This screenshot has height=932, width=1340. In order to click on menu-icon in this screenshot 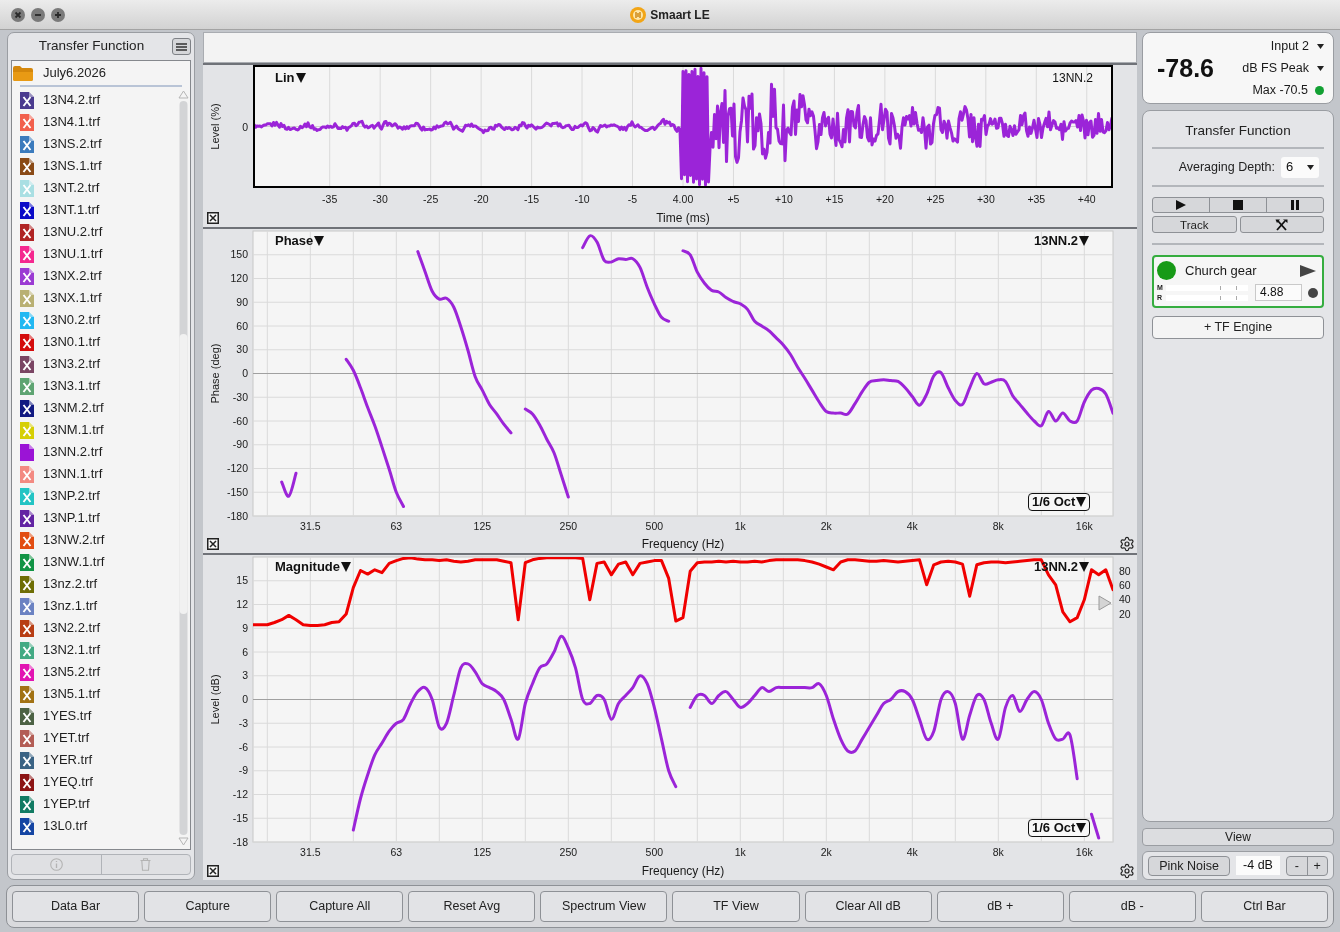, I will do `click(181, 46)`.